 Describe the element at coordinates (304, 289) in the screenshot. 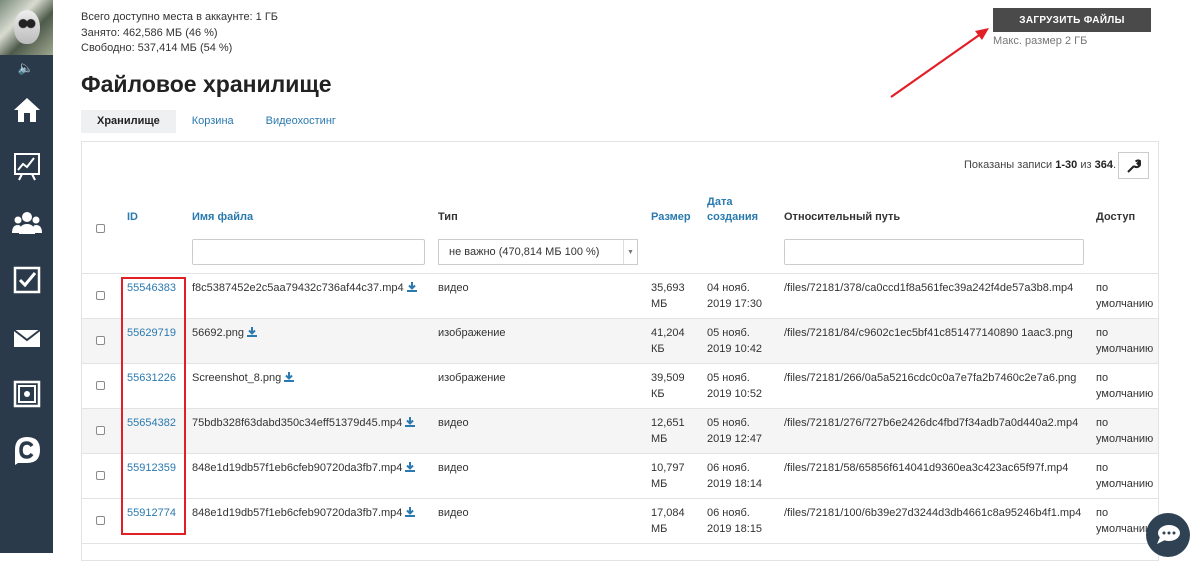

I see `file-name: f8c5387452e2c5aa79432c736af44c37.mp4` at that location.